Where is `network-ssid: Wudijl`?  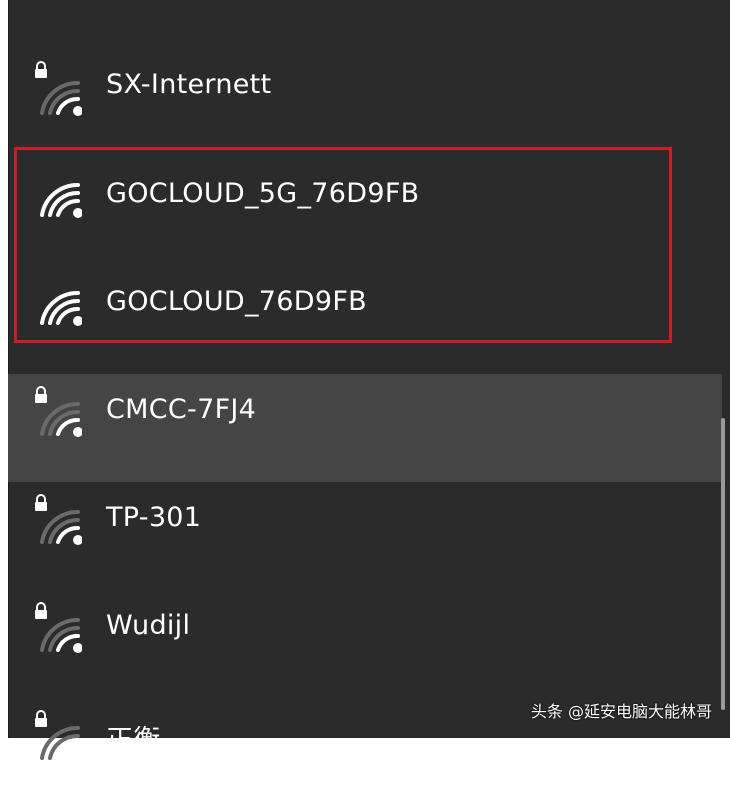
network-ssid: Wudijl is located at coordinates (148, 625).